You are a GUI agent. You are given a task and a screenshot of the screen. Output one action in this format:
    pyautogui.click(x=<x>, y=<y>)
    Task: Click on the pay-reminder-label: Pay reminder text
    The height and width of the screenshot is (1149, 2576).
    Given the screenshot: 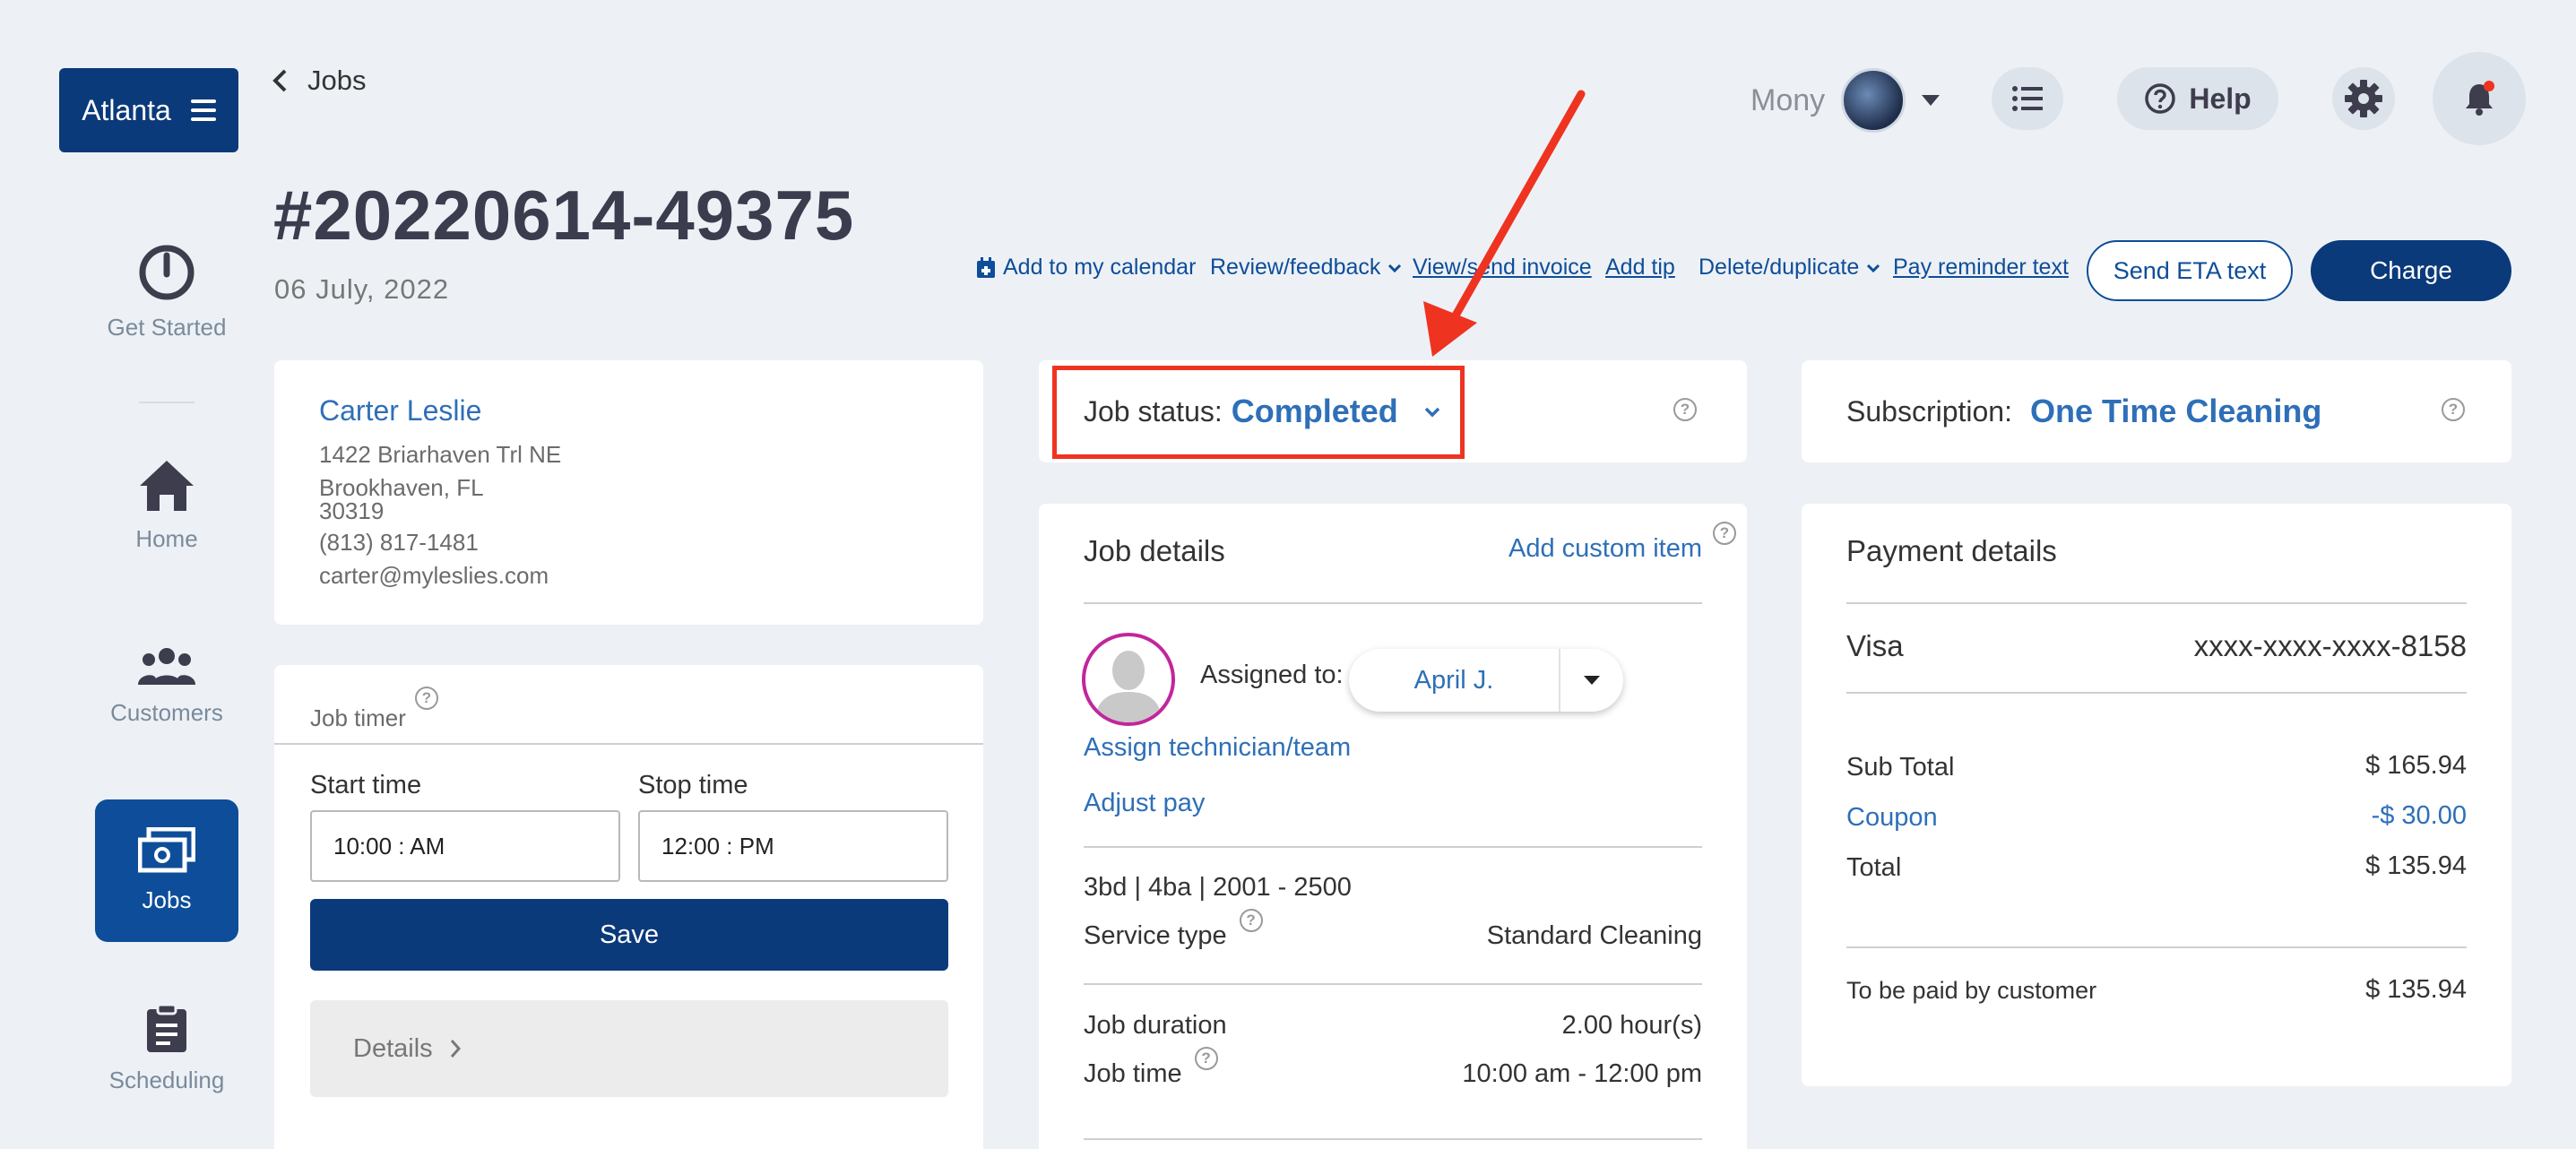 What is the action you would take?
    pyautogui.click(x=1981, y=267)
    